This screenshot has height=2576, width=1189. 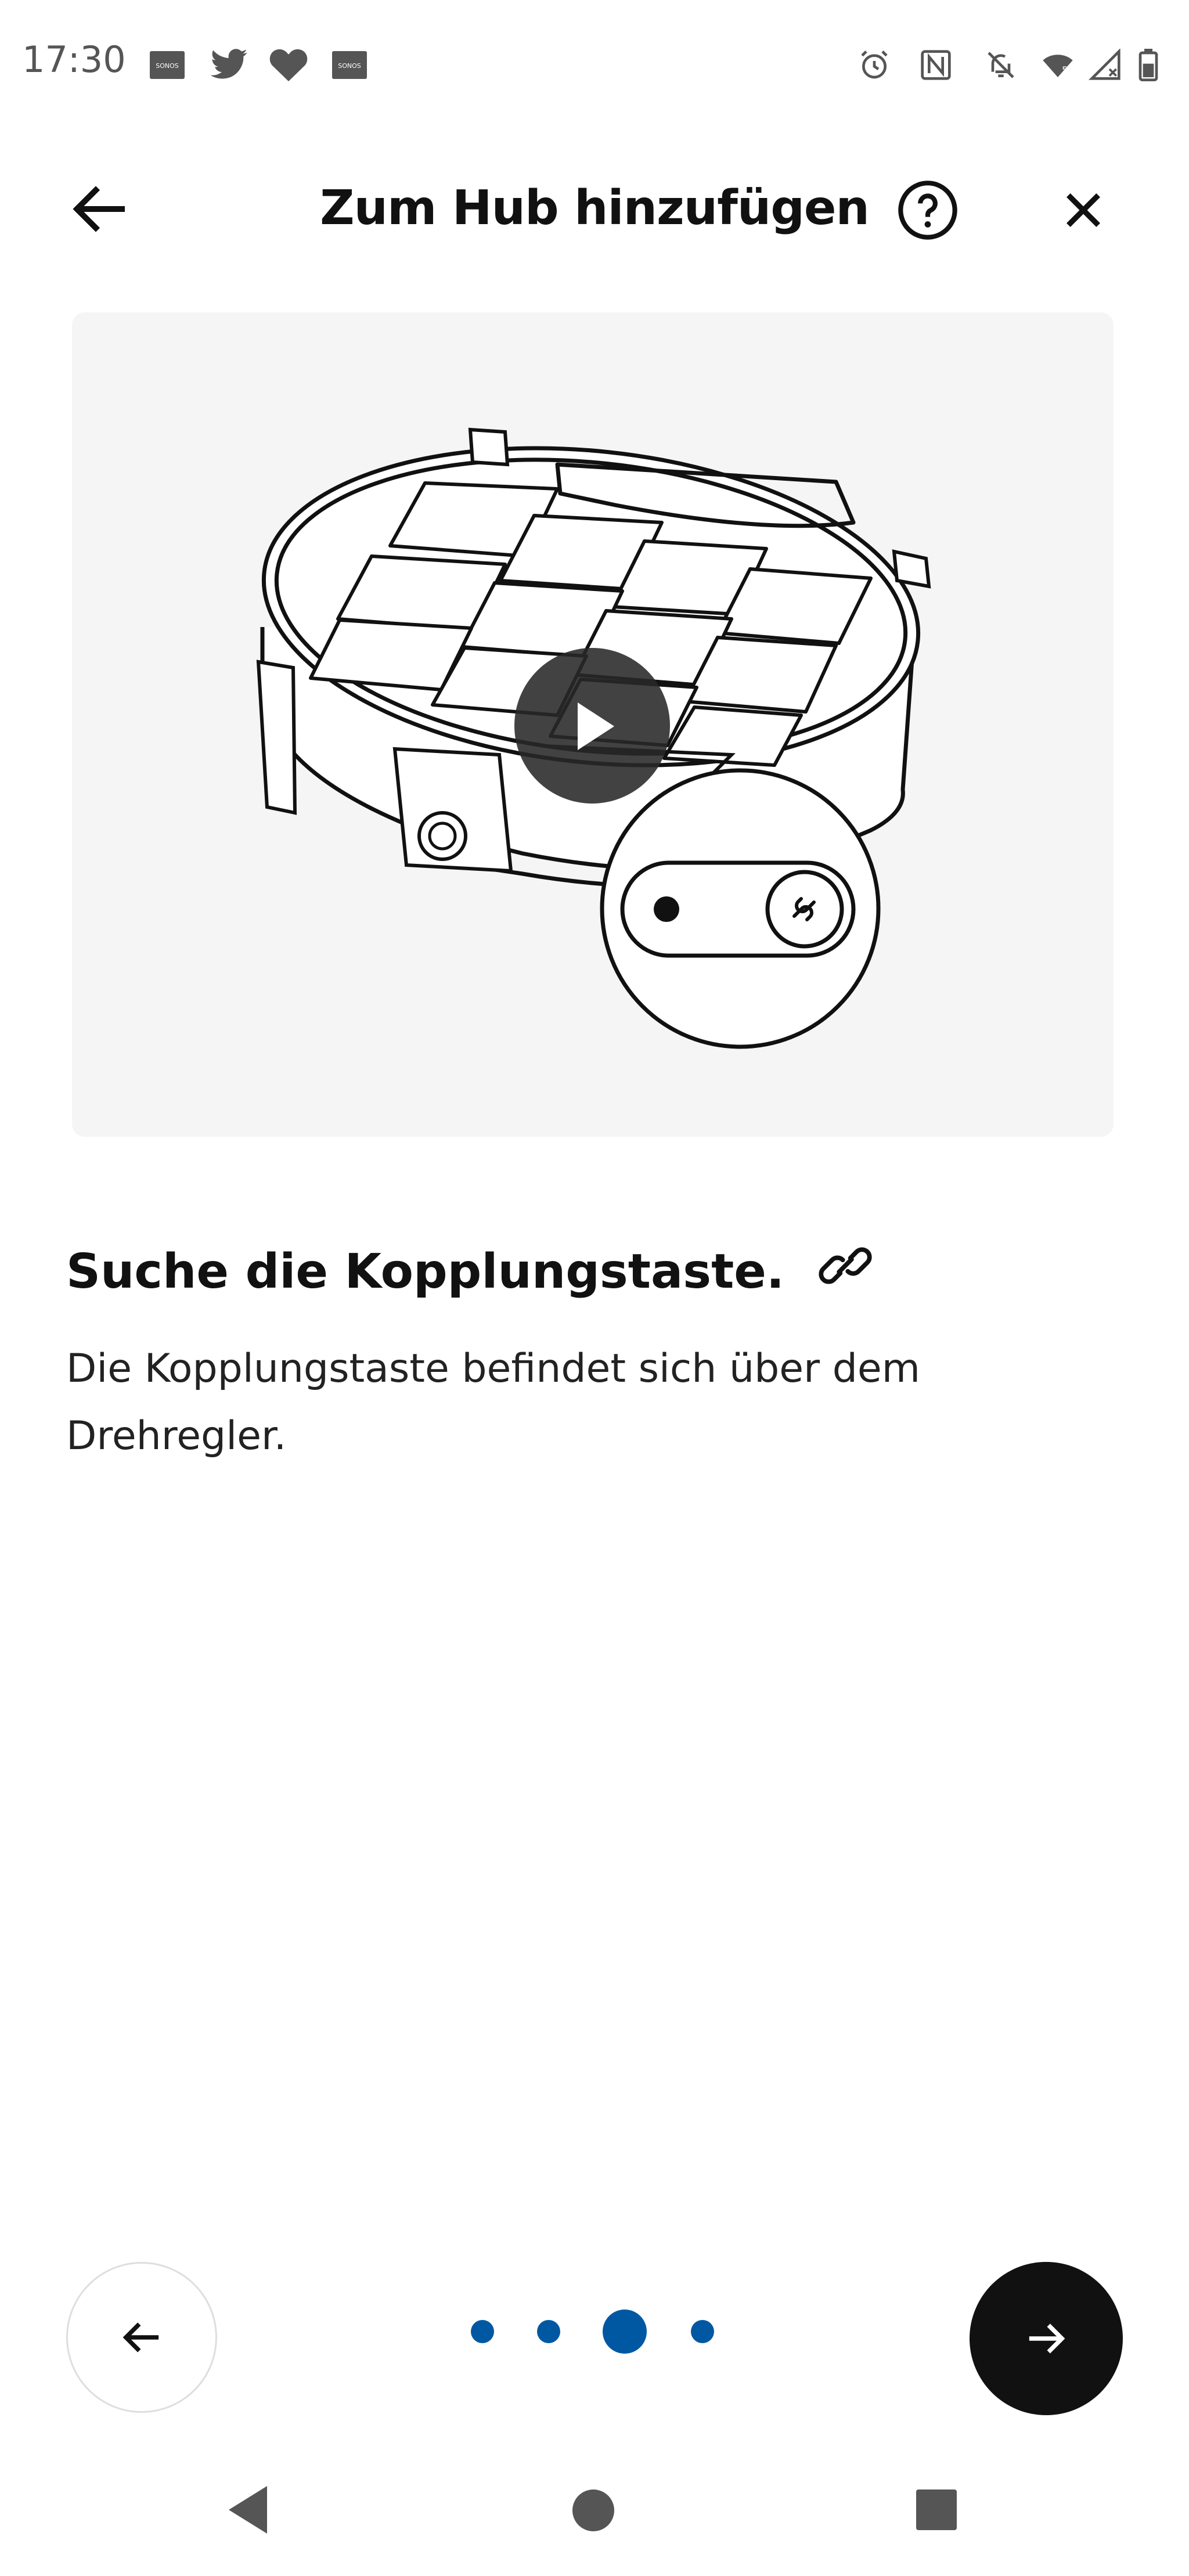 What do you see at coordinates (228, 64) in the screenshot?
I see `twitter-icon` at bounding box center [228, 64].